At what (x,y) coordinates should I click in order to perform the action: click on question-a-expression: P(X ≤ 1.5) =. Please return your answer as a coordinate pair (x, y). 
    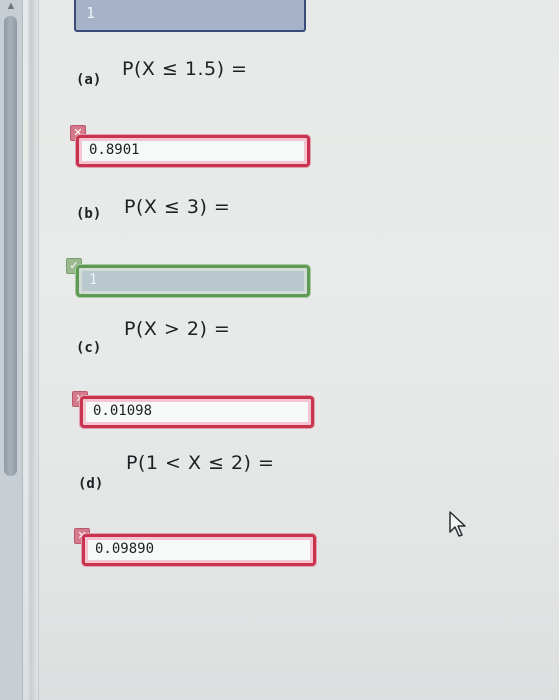
    Looking at the image, I should click on (185, 69).